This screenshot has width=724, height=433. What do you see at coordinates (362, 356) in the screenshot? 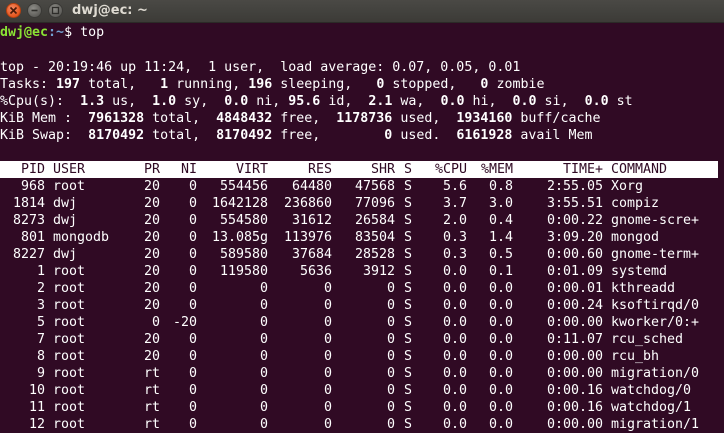
I see `process-row: 8 root 20 0 0 0 0 S 0.0 0.0 0:00.00 rcu_bh` at bounding box center [362, 356].